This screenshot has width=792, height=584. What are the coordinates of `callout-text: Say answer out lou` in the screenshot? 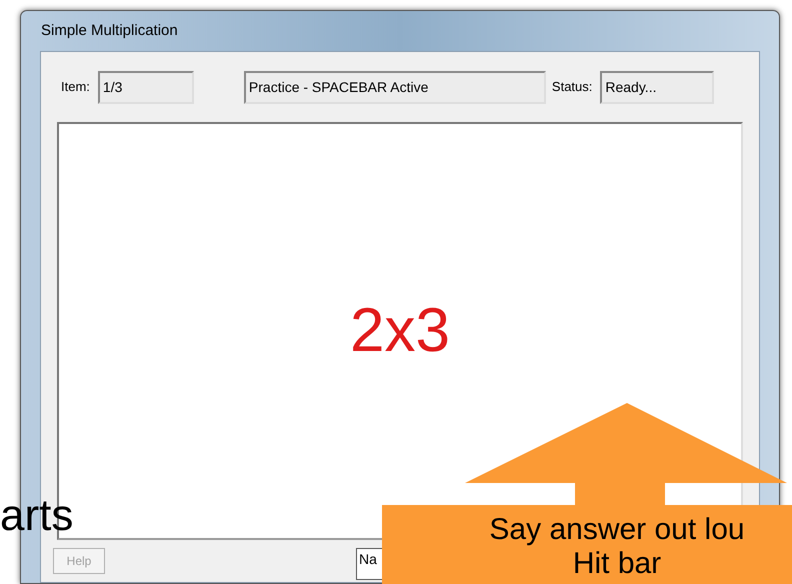 It's located at (617, 530).